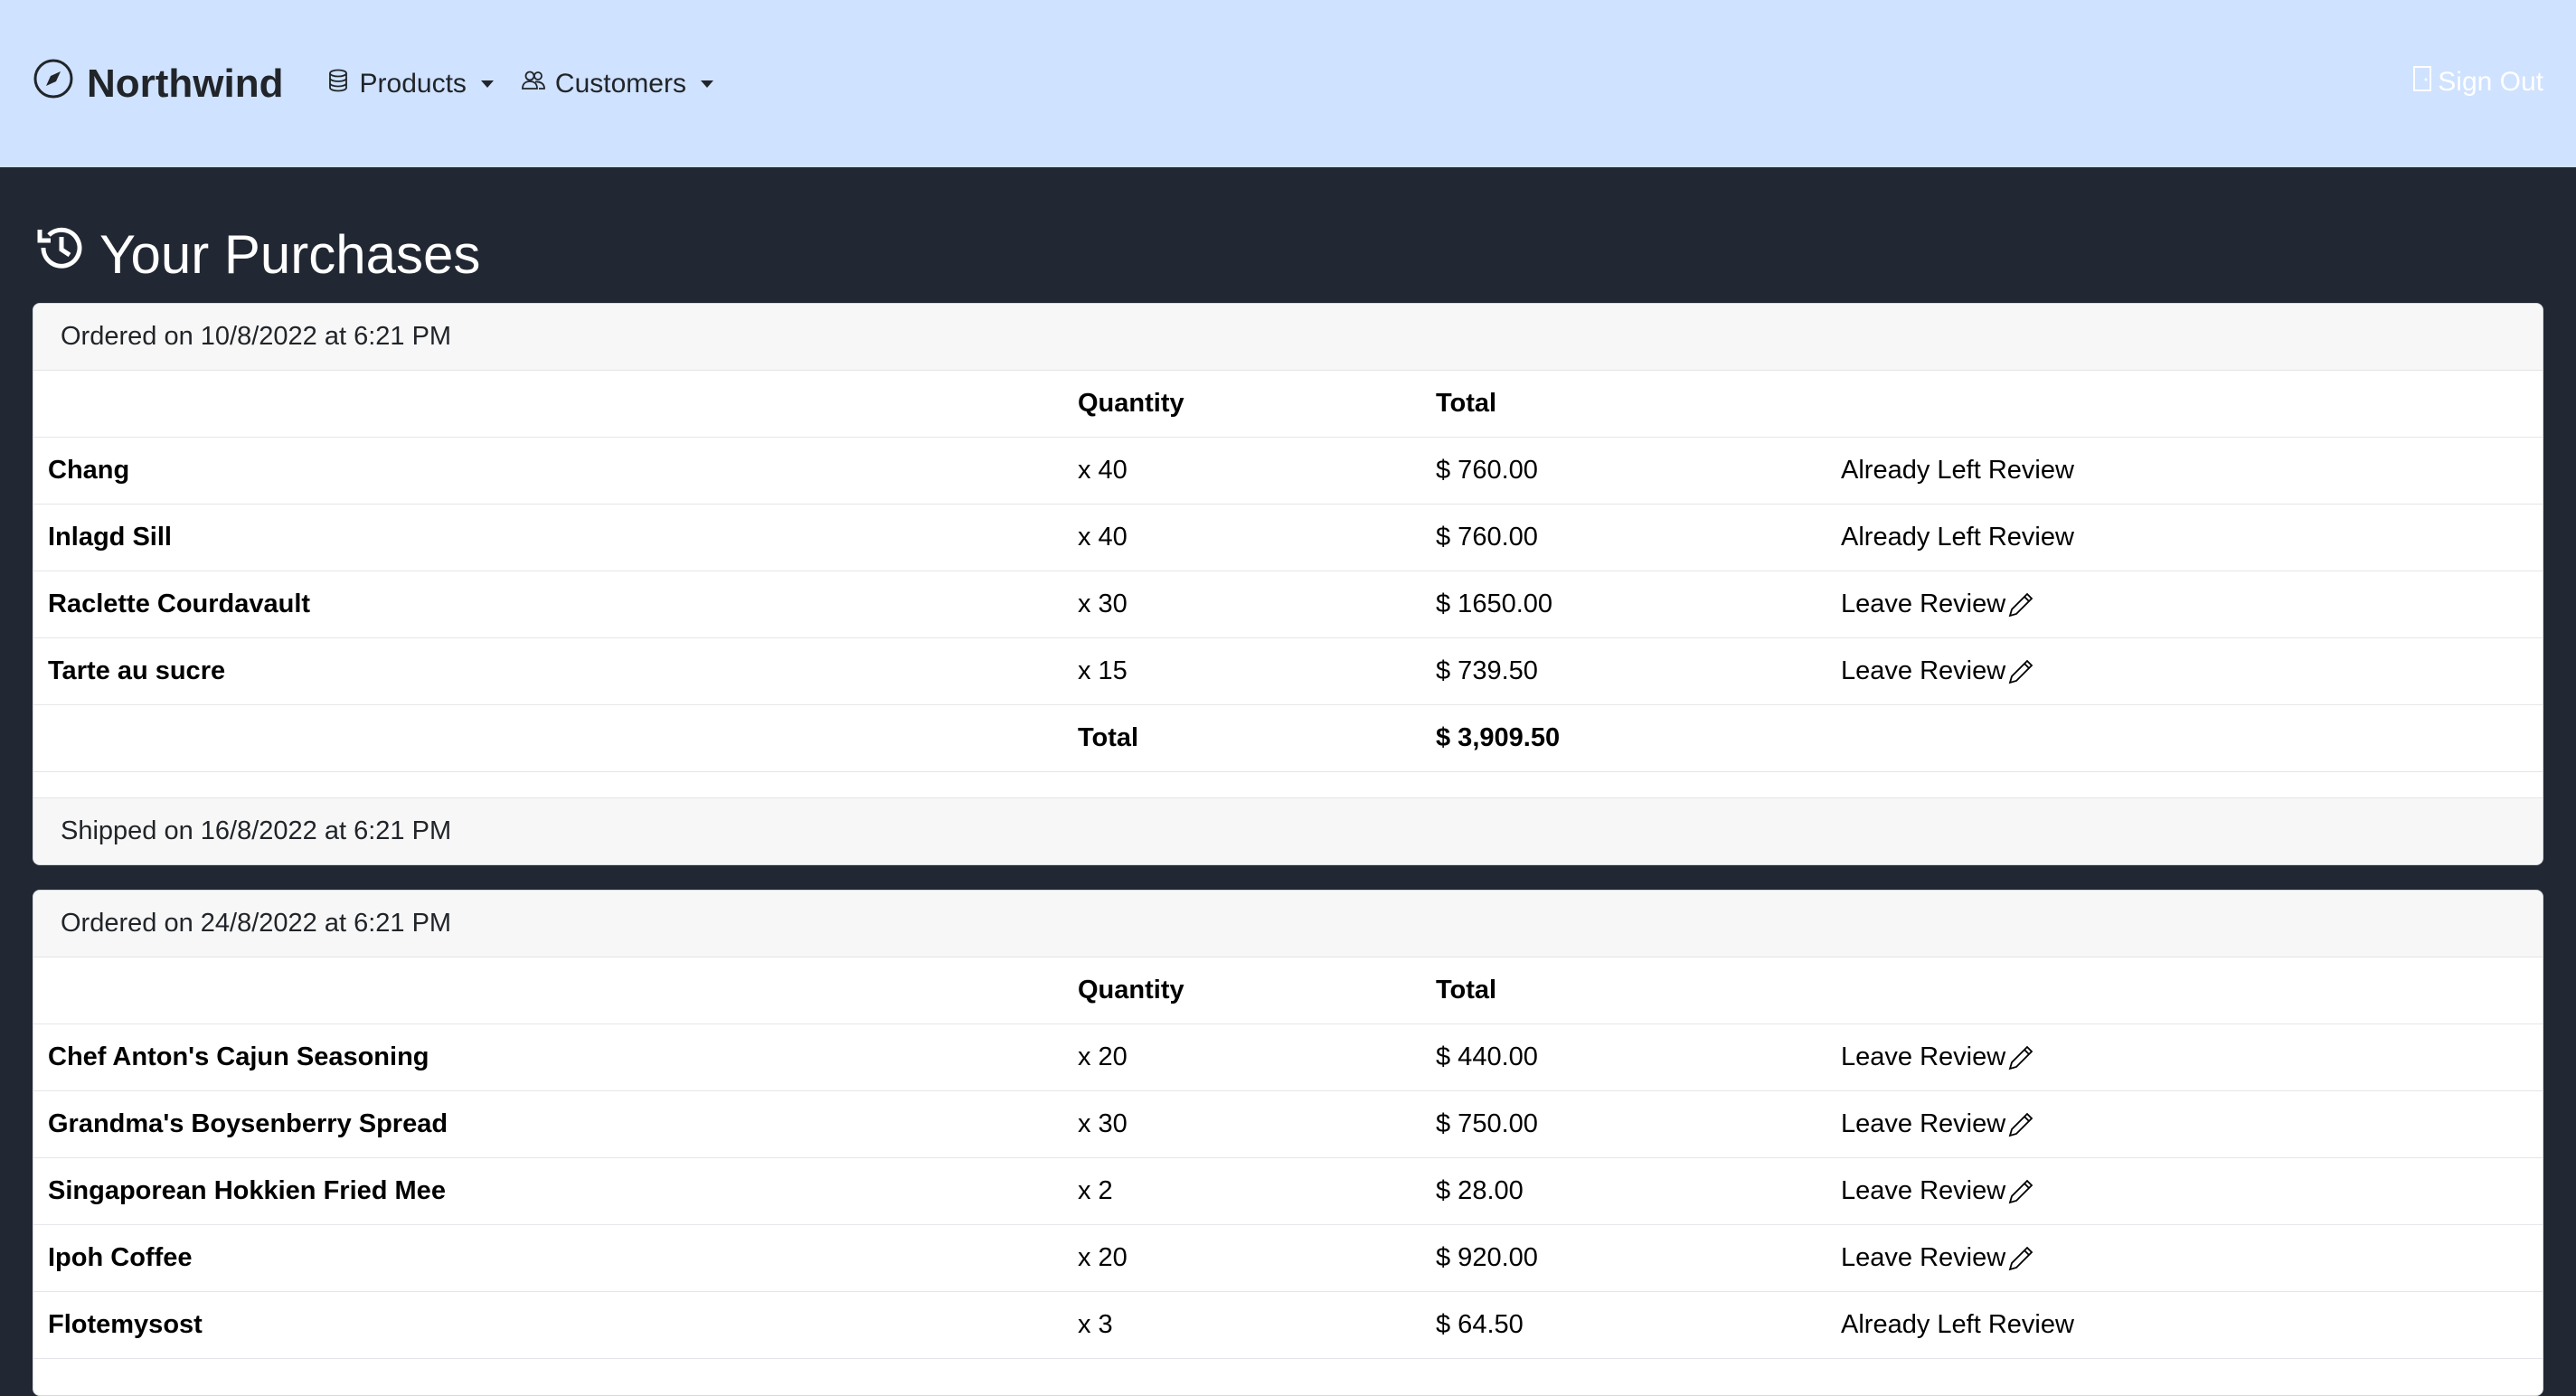 This screenshot has height=1396, width=2576. Describe the element at coordinates (1288, 924) in the screenshot. I see `order-date-header: Ordered on 24/8/2022 at 6:21 PM` at that location.